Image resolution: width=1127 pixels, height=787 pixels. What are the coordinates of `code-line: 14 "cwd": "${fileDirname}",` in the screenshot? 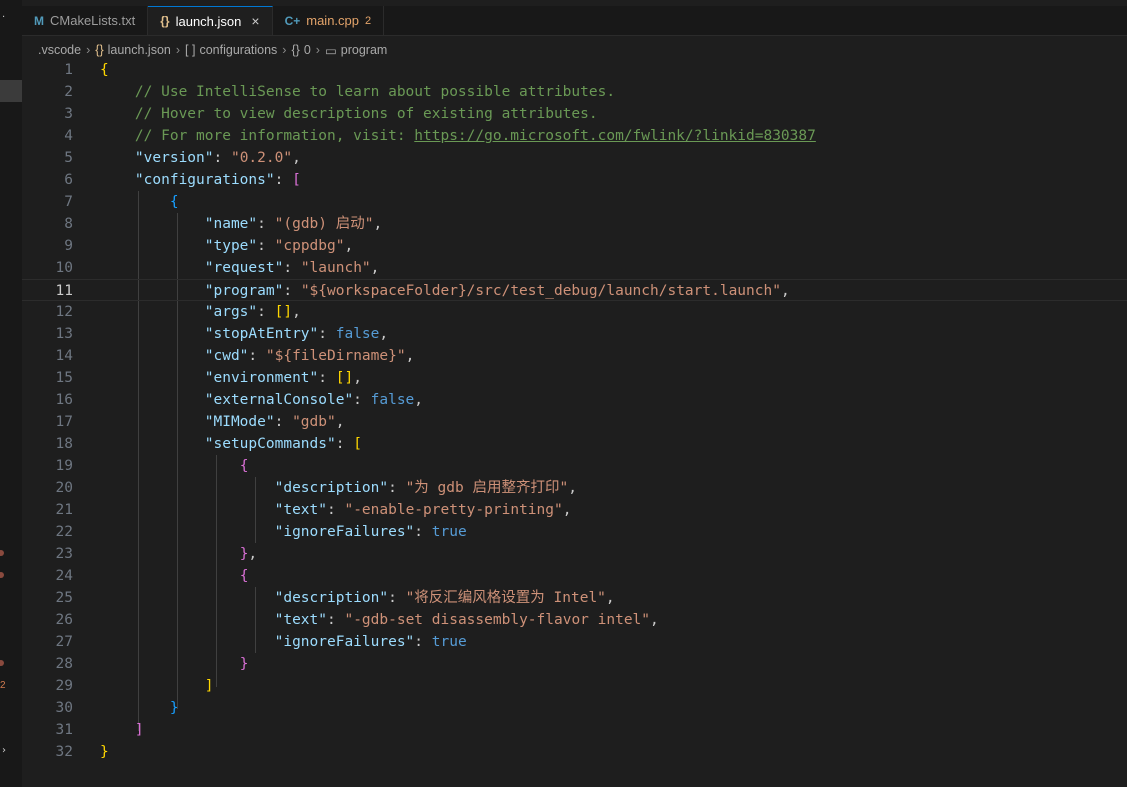 It's located at (574, 356).